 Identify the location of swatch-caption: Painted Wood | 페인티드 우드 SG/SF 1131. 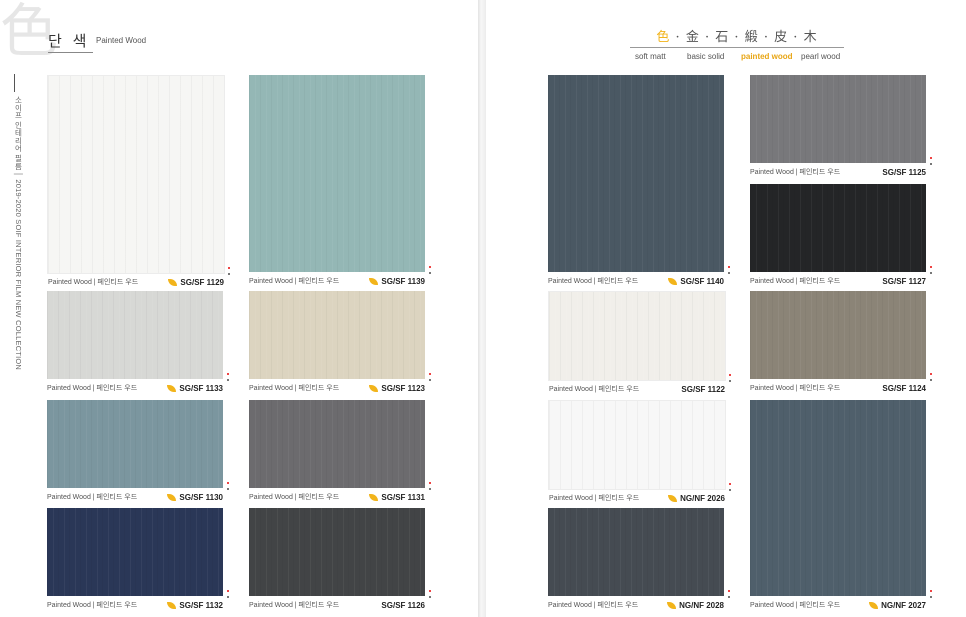
(337, 498).